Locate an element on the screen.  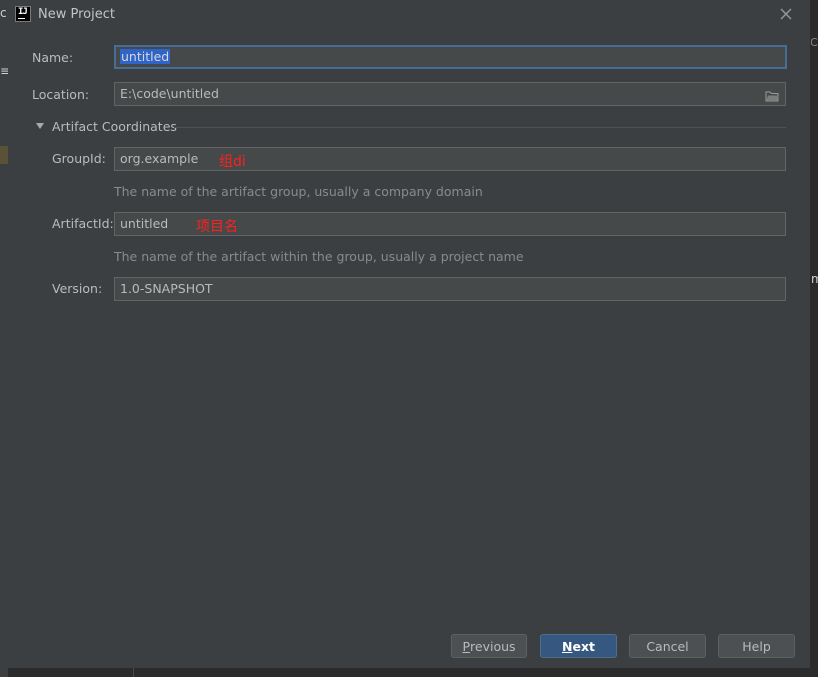
next-label: ext is located at coordinates (583, 646).